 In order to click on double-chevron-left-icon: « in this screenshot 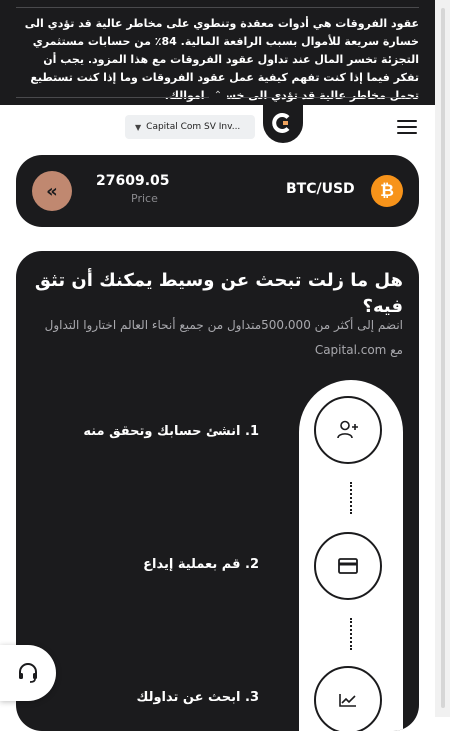, I will do `click(52, 191)`.